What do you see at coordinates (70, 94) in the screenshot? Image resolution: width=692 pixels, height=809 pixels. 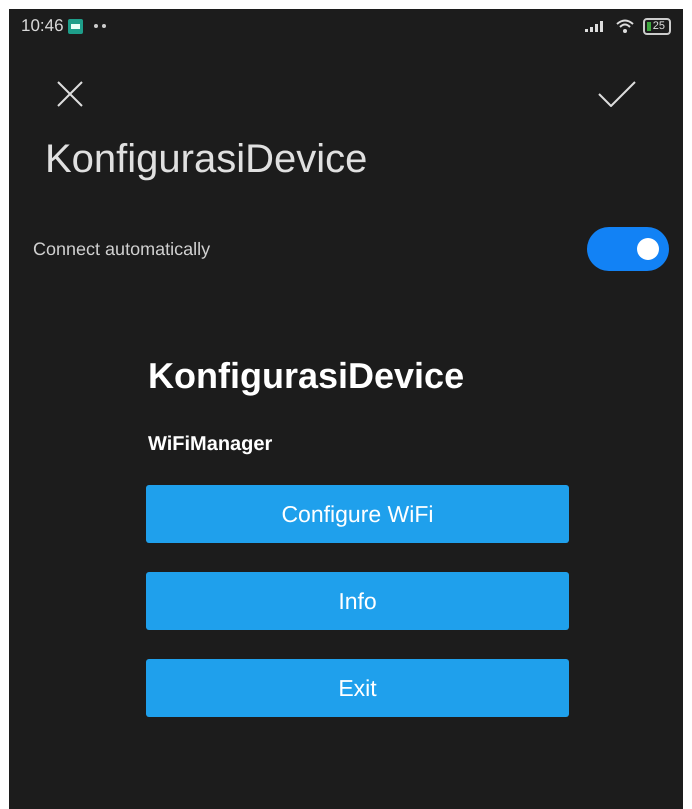 I see `close-icon` at bounding box center [70, 94].